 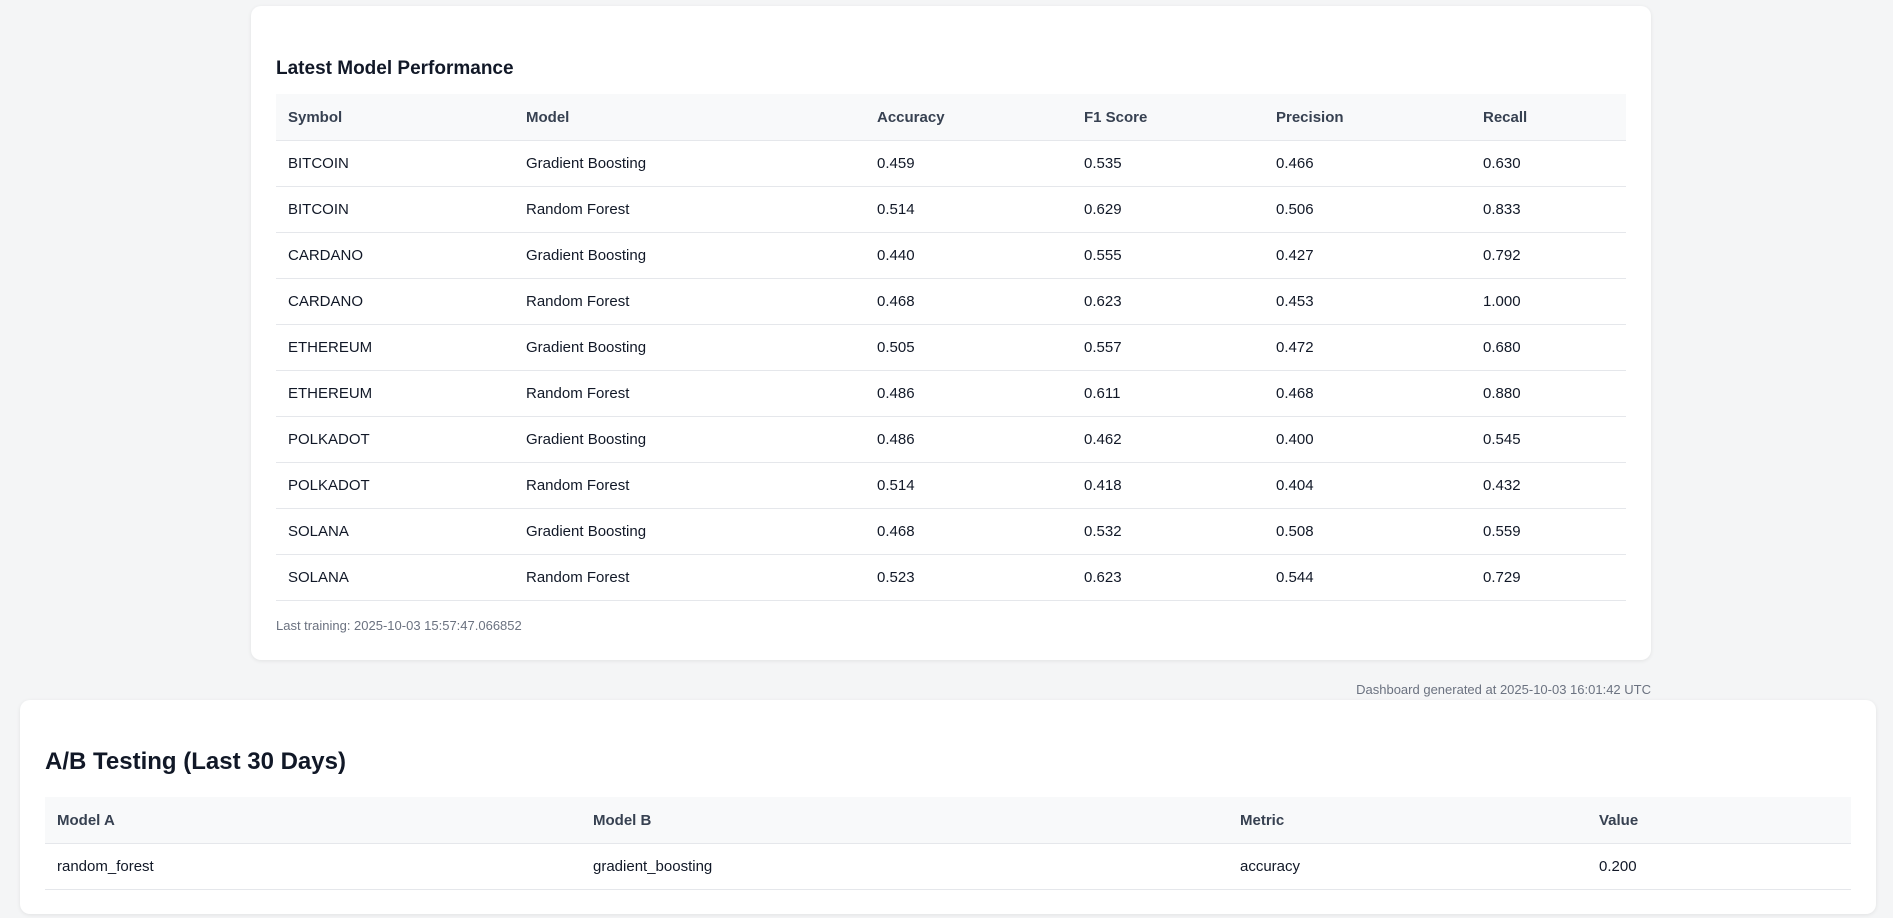 I want to click on cell-metric: accuracy, so click(x=1407, y=866).